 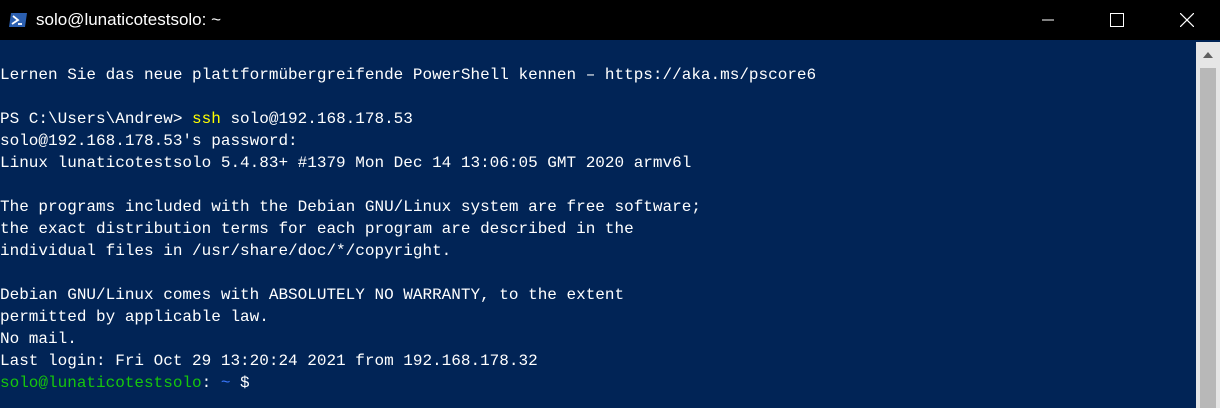 I want to click on minimize-icon, so click(x=1048, y=20).